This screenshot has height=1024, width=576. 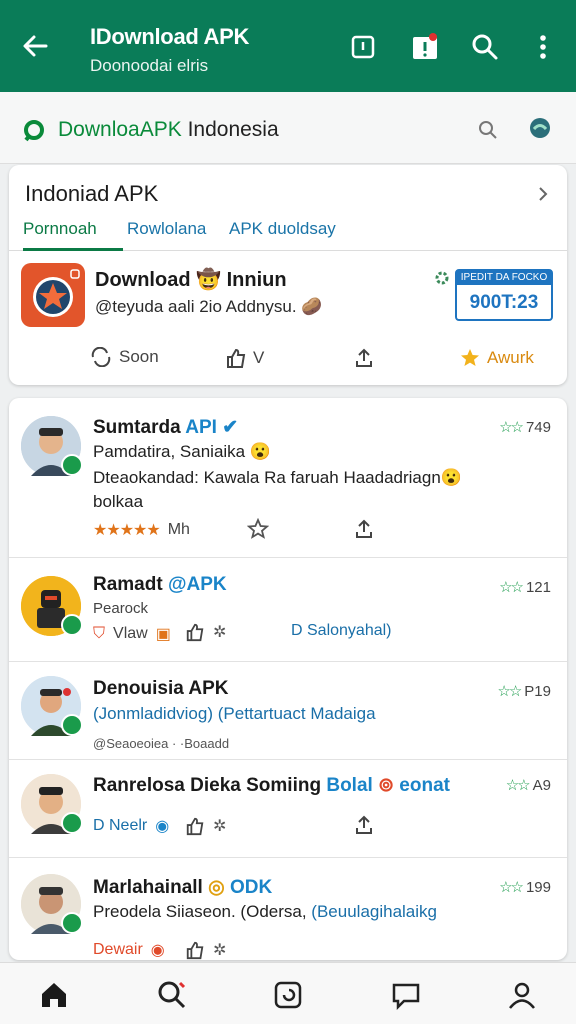 What do you see at coordinates (522, 995) in the screenshot?
I see `profile-icon` at bounding box center [522, 995].